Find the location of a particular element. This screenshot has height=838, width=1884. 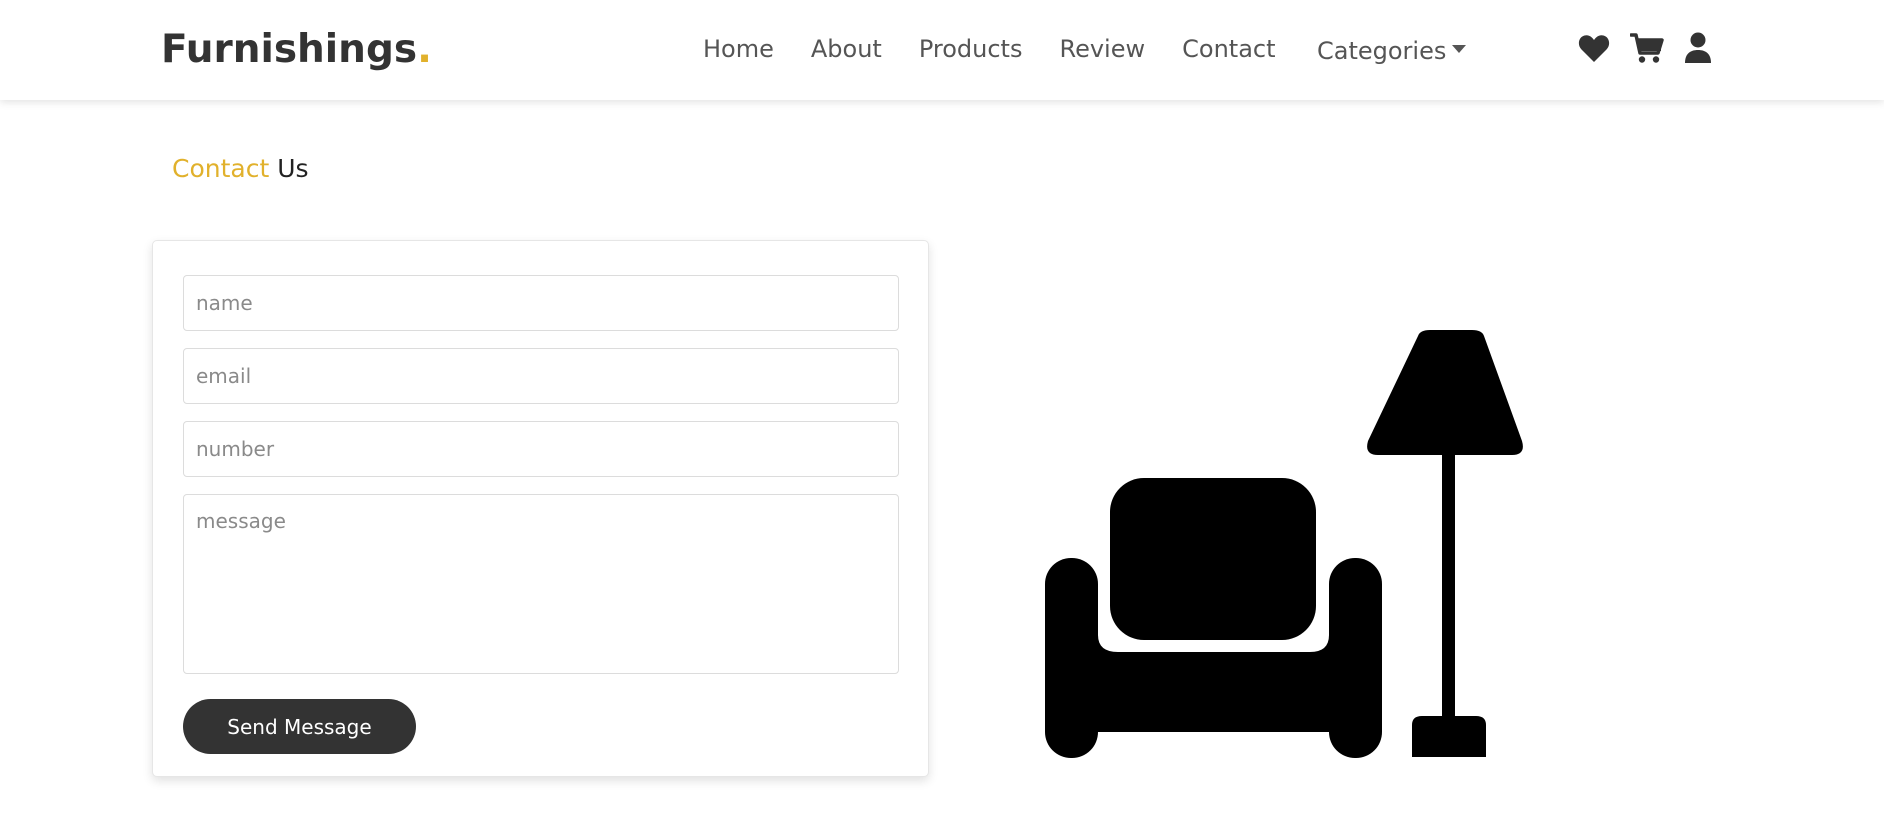

number-input is located at coordinates (541, 449).